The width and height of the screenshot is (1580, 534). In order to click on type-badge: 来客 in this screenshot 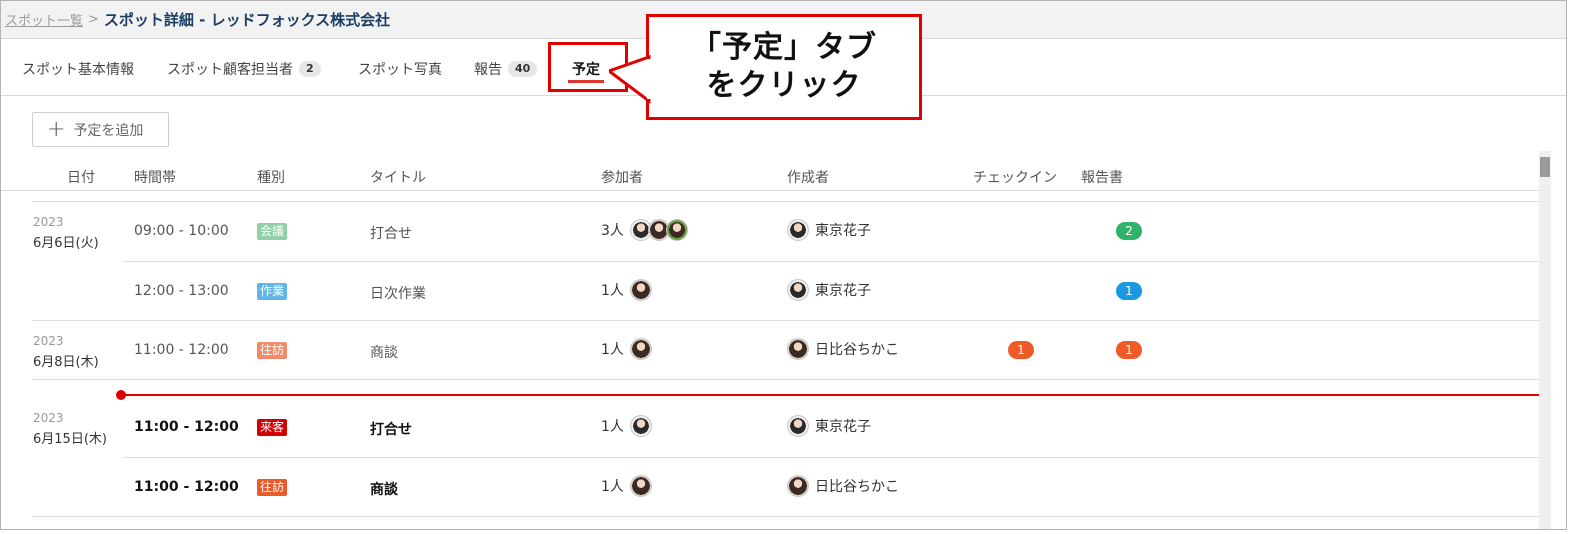, I will do `click(272, 427)`.